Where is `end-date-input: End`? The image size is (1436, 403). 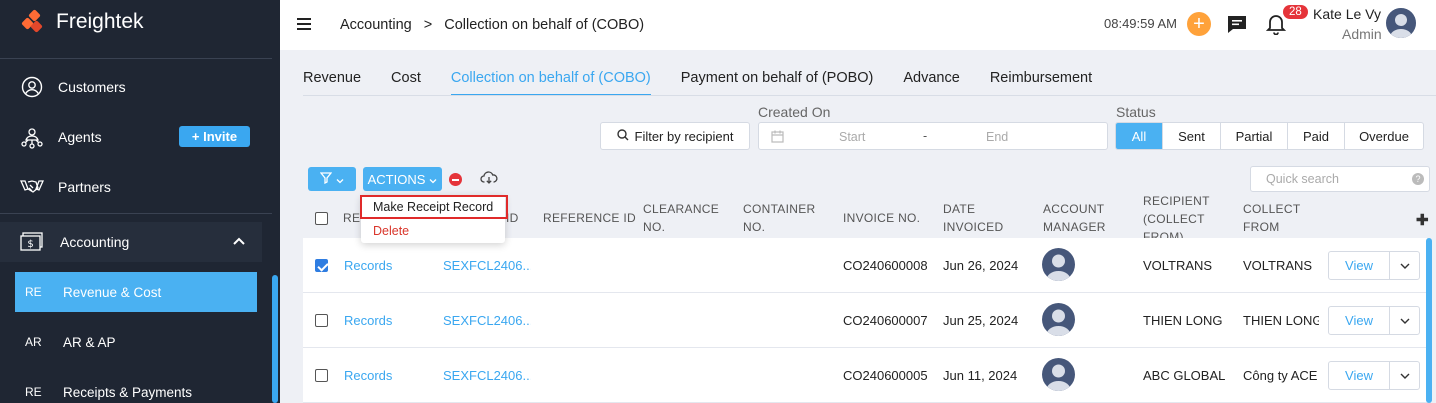
end-date-input: End is located at coordinates (997, 137).